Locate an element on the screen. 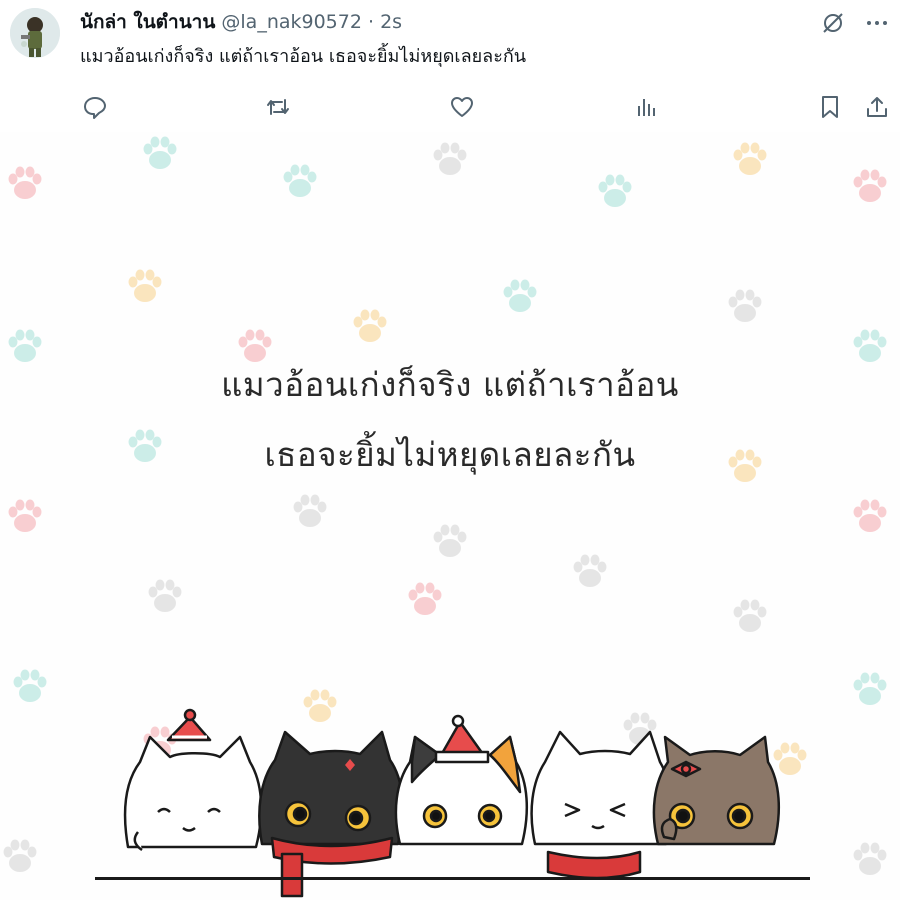 The height and width of the screenshot is (900, 900). grok-icon is located at coordinates (833, 25).